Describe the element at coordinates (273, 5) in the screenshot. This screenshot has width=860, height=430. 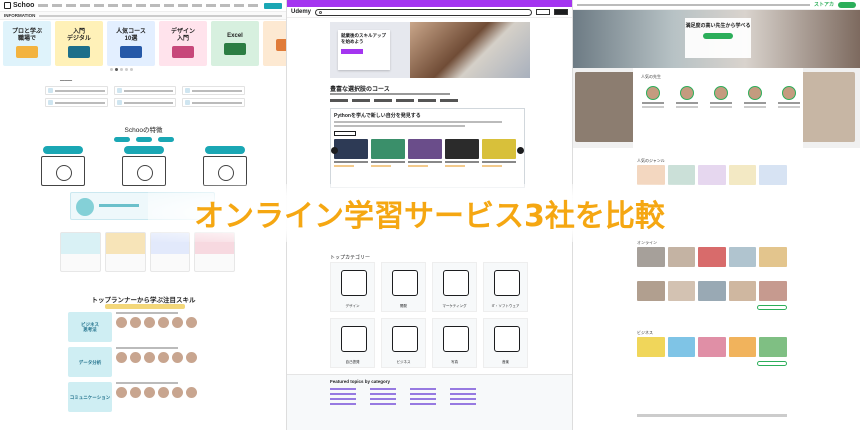
I see `schoo-signup-button` at that location.